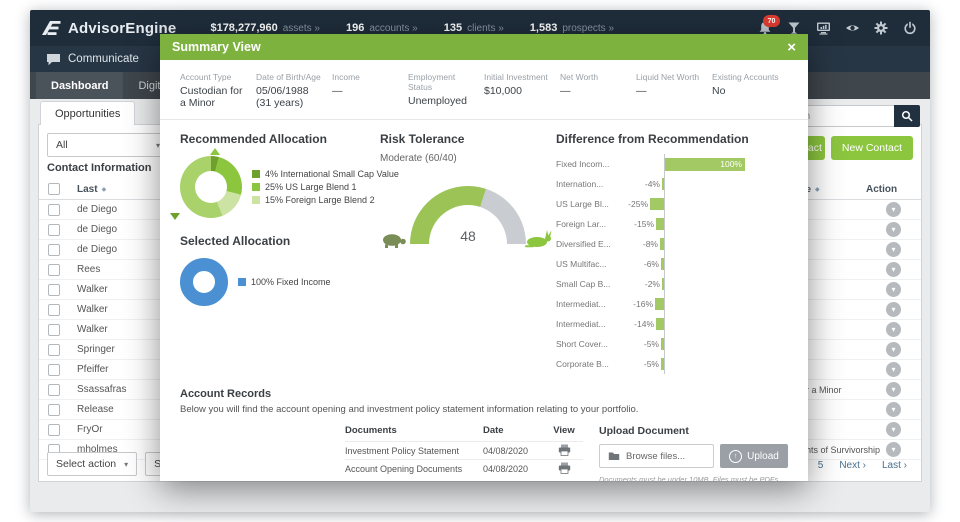 The width and height of the screenshot is (960, 522). Describe the element at coordinates (265, 28) in the screenshot. I see `topbar-stat: $178,277,960 assets »` at that location.